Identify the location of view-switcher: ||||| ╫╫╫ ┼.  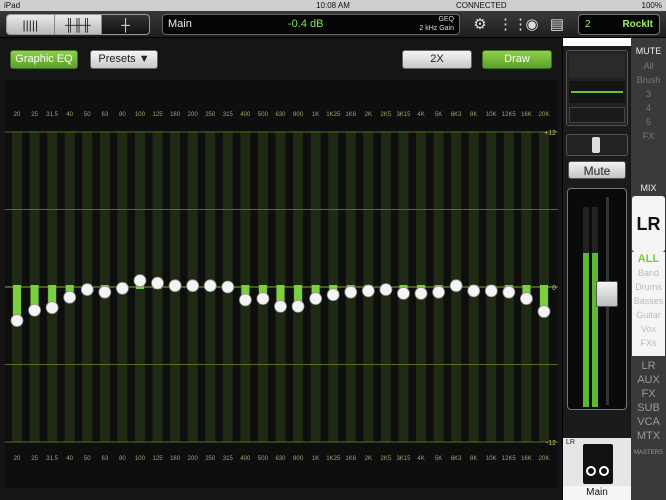
(78, 24).